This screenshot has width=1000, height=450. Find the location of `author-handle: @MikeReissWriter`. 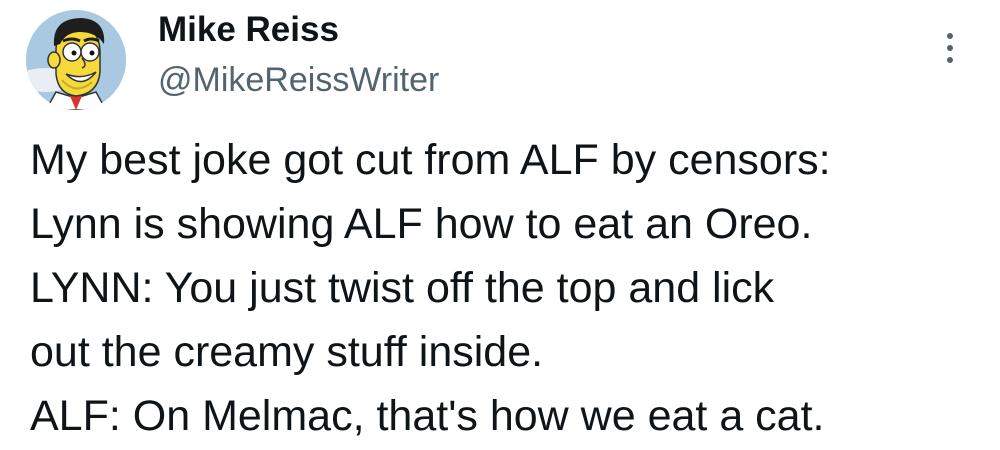

author-handle: @MikeReissWriter is located at coordinates (298, 80).